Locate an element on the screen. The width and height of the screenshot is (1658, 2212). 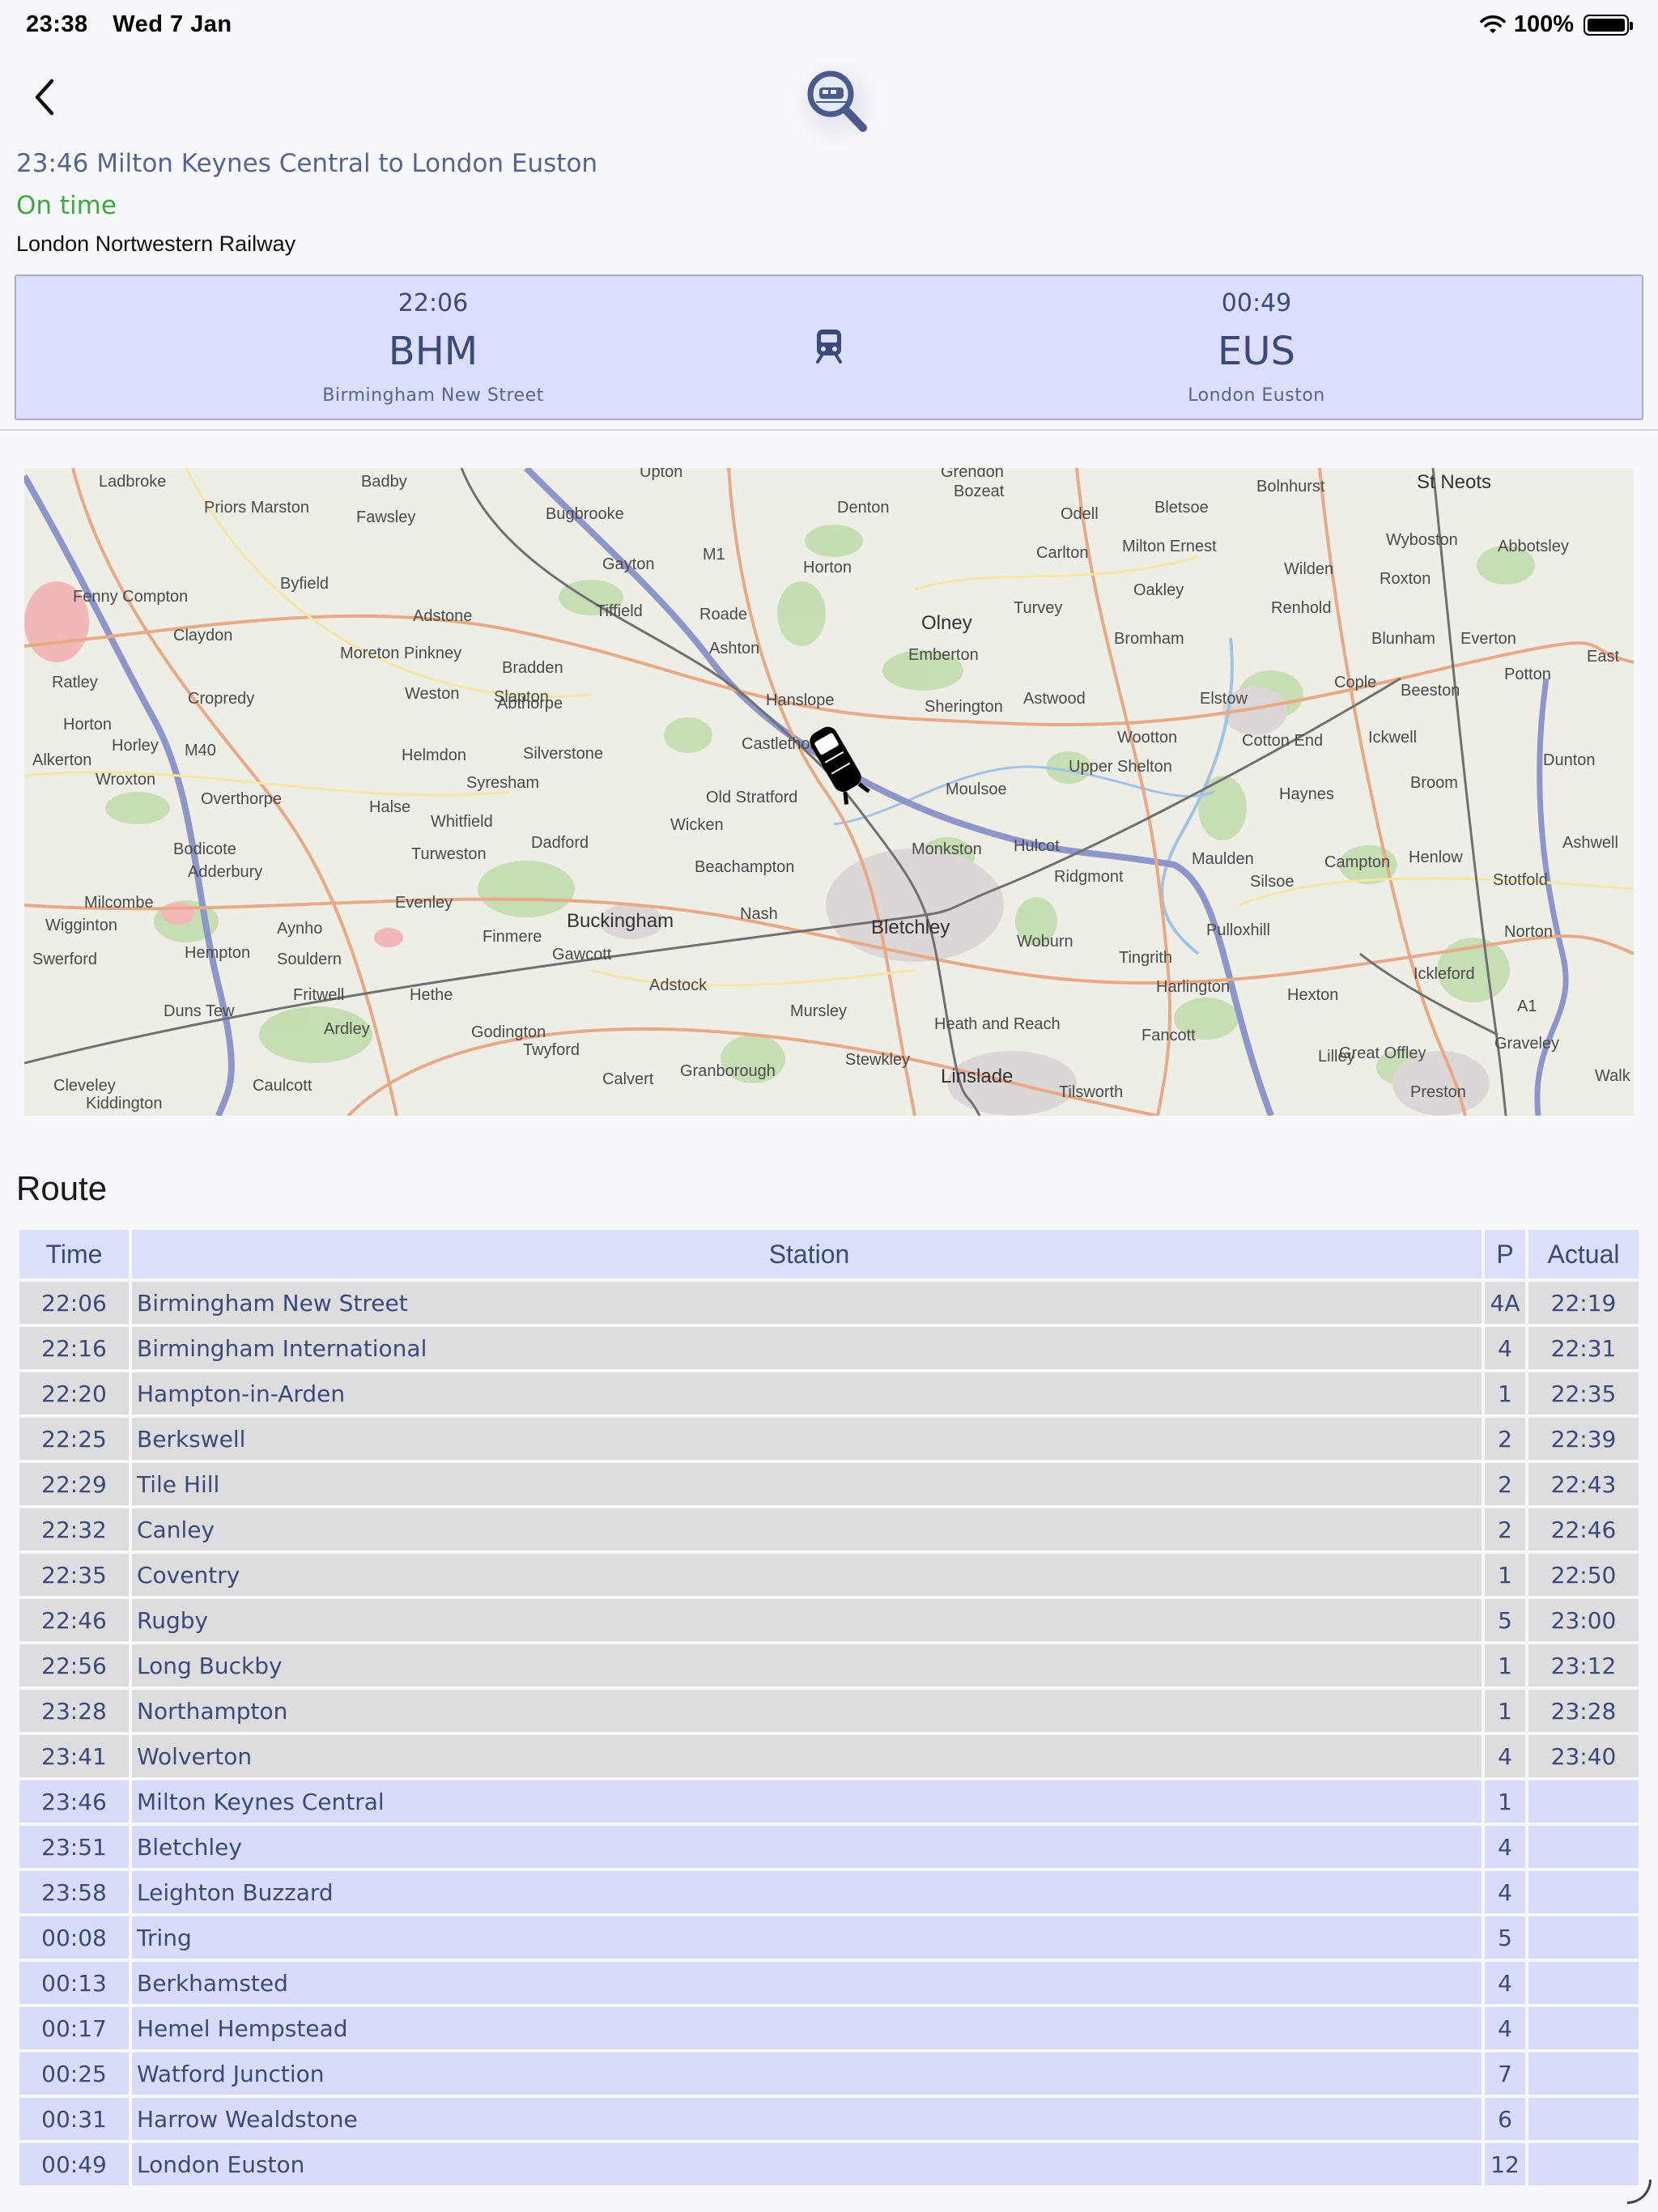
map-label: Priors Marston is located at coordinates (257, 508).